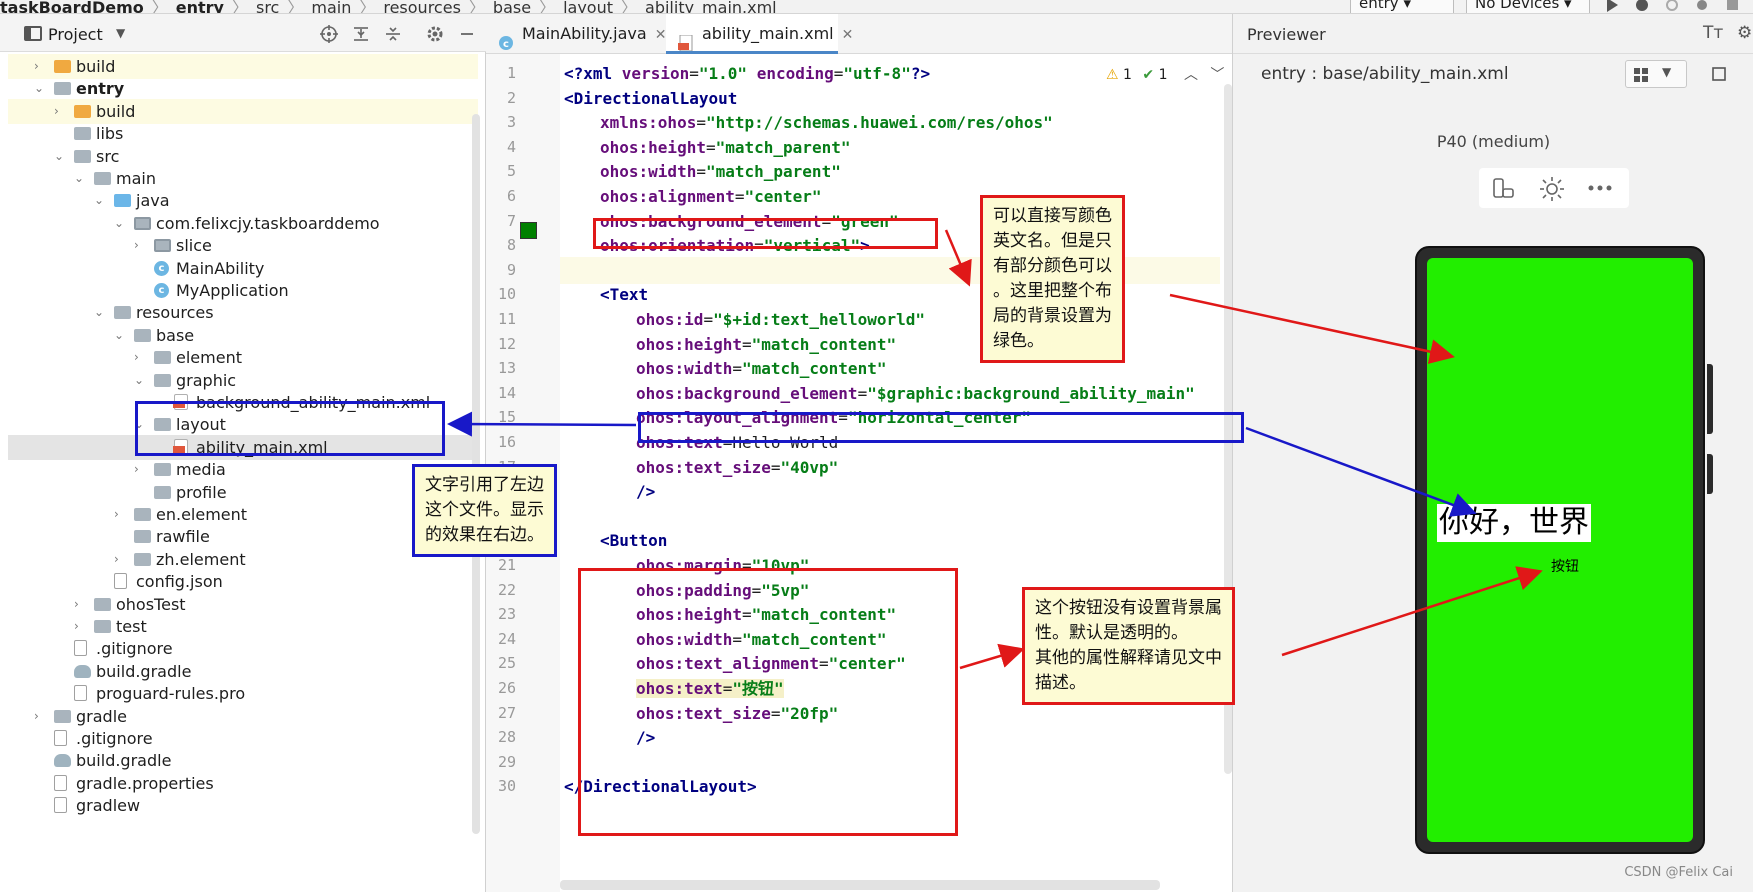 Image resolution: width=1753 pixels, height=892 pixels. What do you see at coordinates (1503, 189) in the screenshot?
I see `device-rotate-icon` at bounding box center [1503, 189].